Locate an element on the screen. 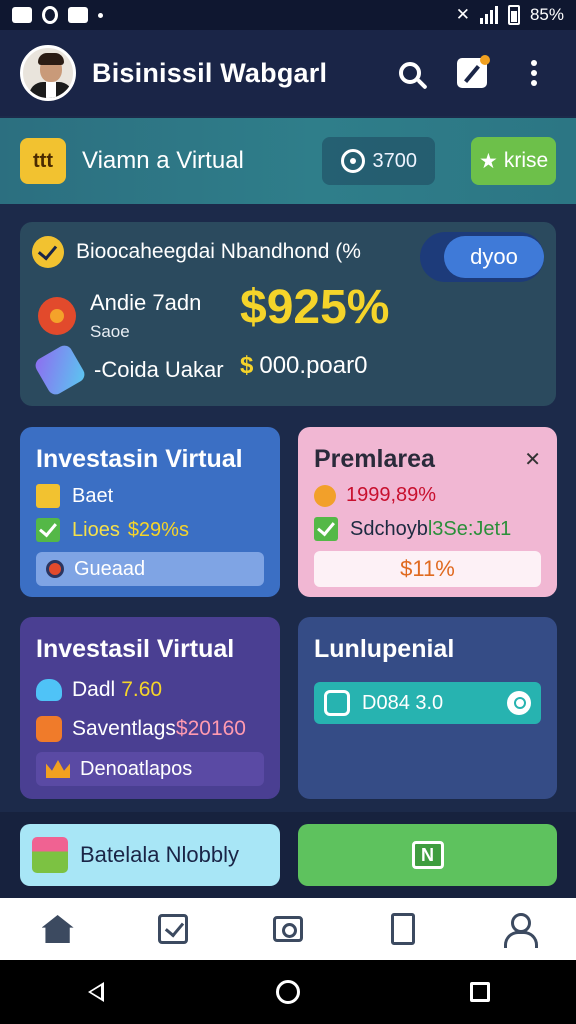 This screenshot has height=1024, width=576. status-right: ✕ 85% is located at coordinates (510, 15).